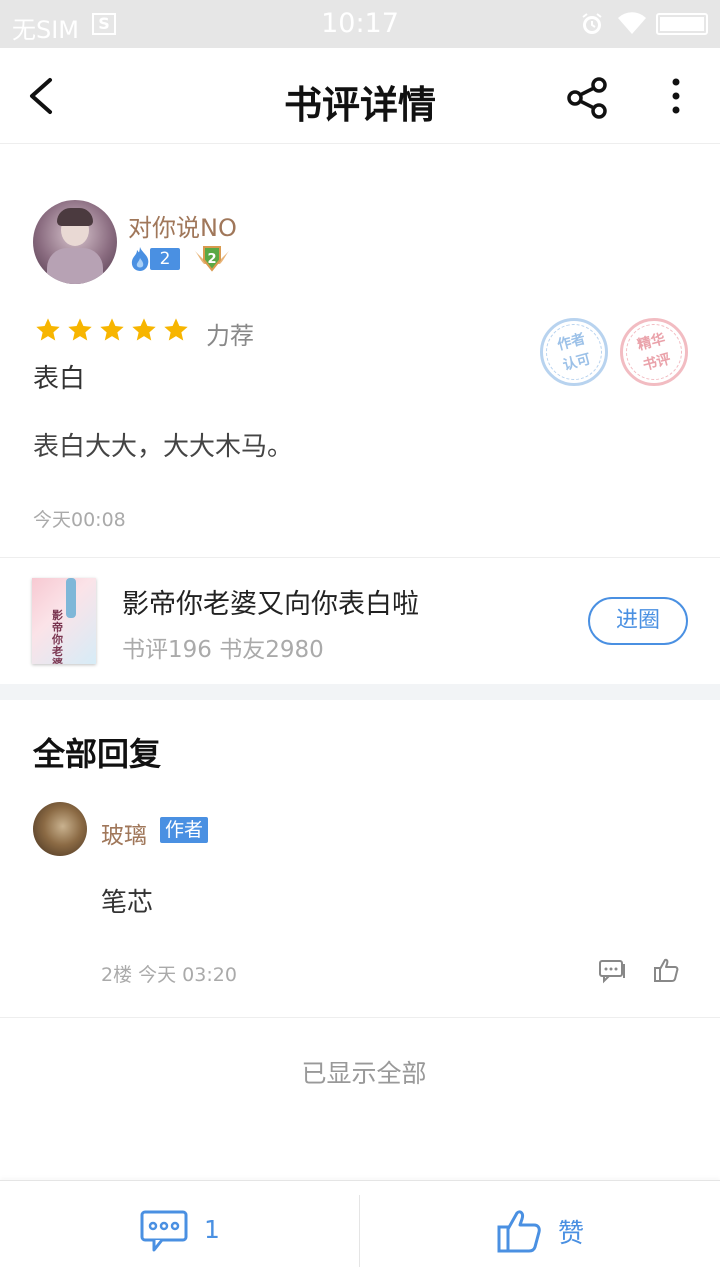 This screenshot has height=1280, width=720. I want to click on alarm-icon, so click(592, 26).